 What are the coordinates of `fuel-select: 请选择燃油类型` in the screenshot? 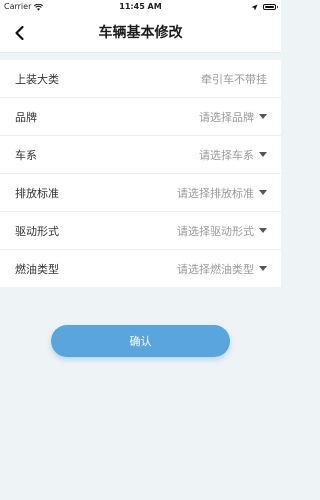 It's located at (222, 269).